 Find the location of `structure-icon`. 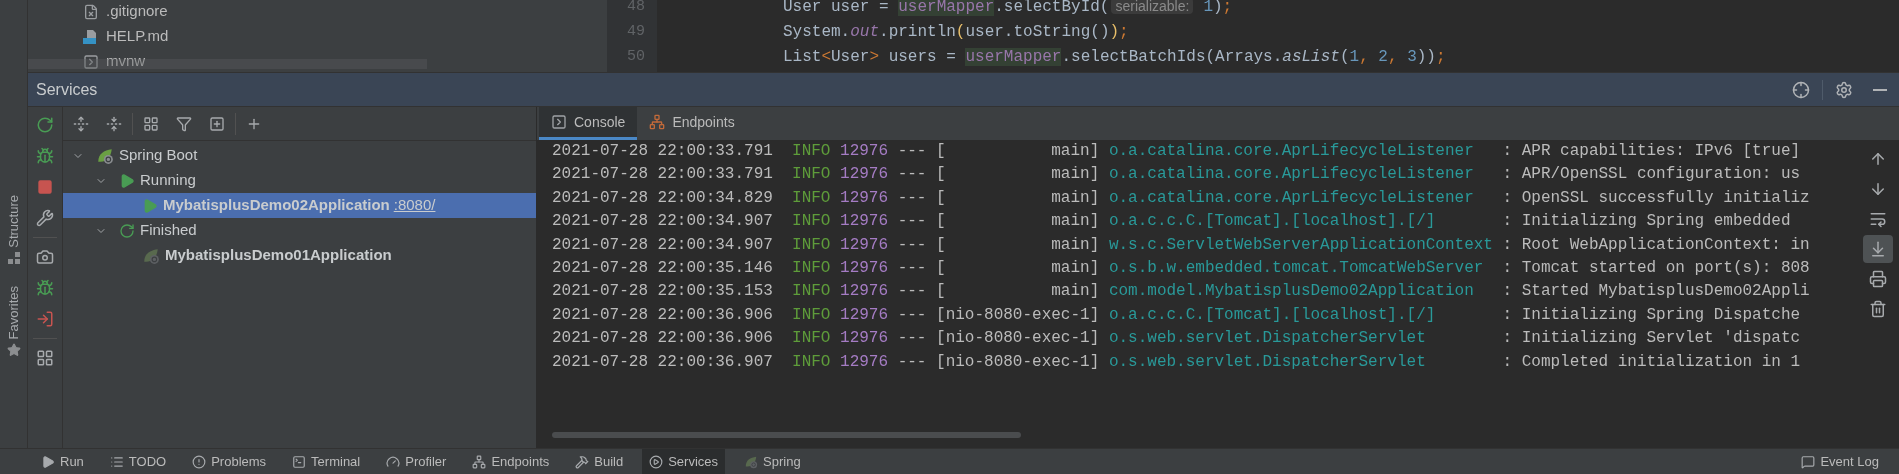

structure-icon is located at coordinates (13, 257).